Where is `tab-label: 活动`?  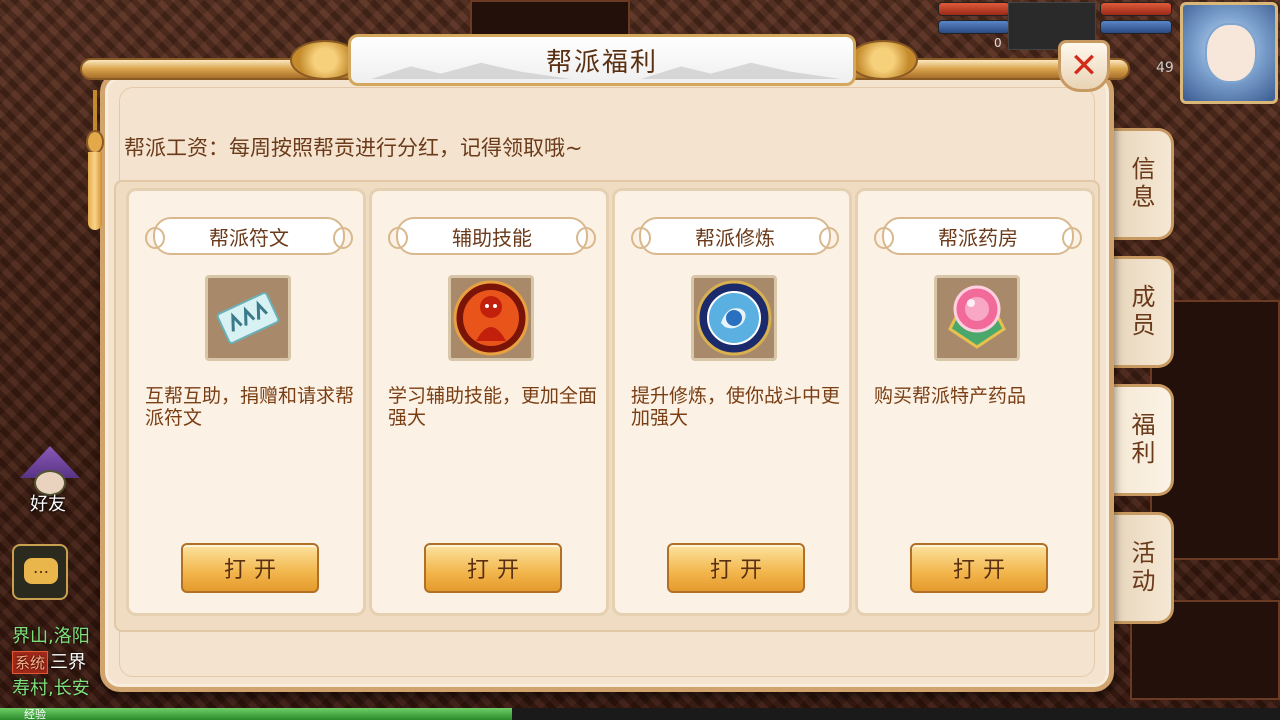
tab-label: 活动 is located at coordinates (1141, 568).